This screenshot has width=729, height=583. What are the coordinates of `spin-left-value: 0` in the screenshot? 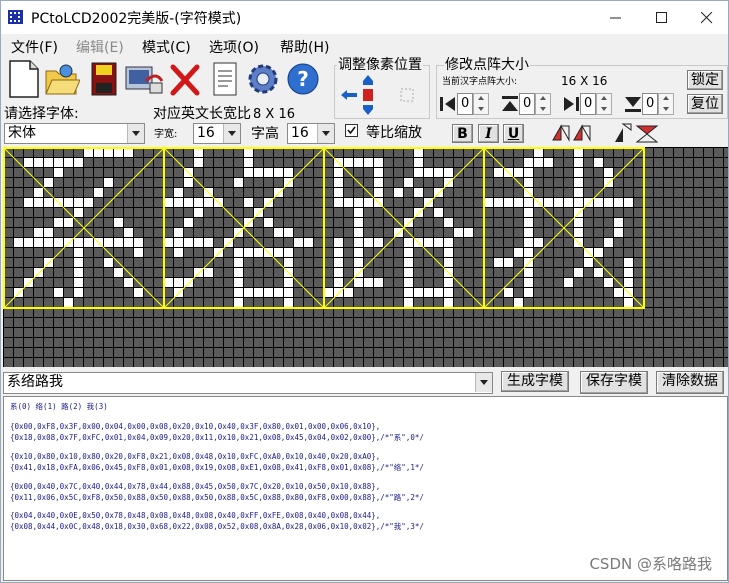 It's located at (465, 104).